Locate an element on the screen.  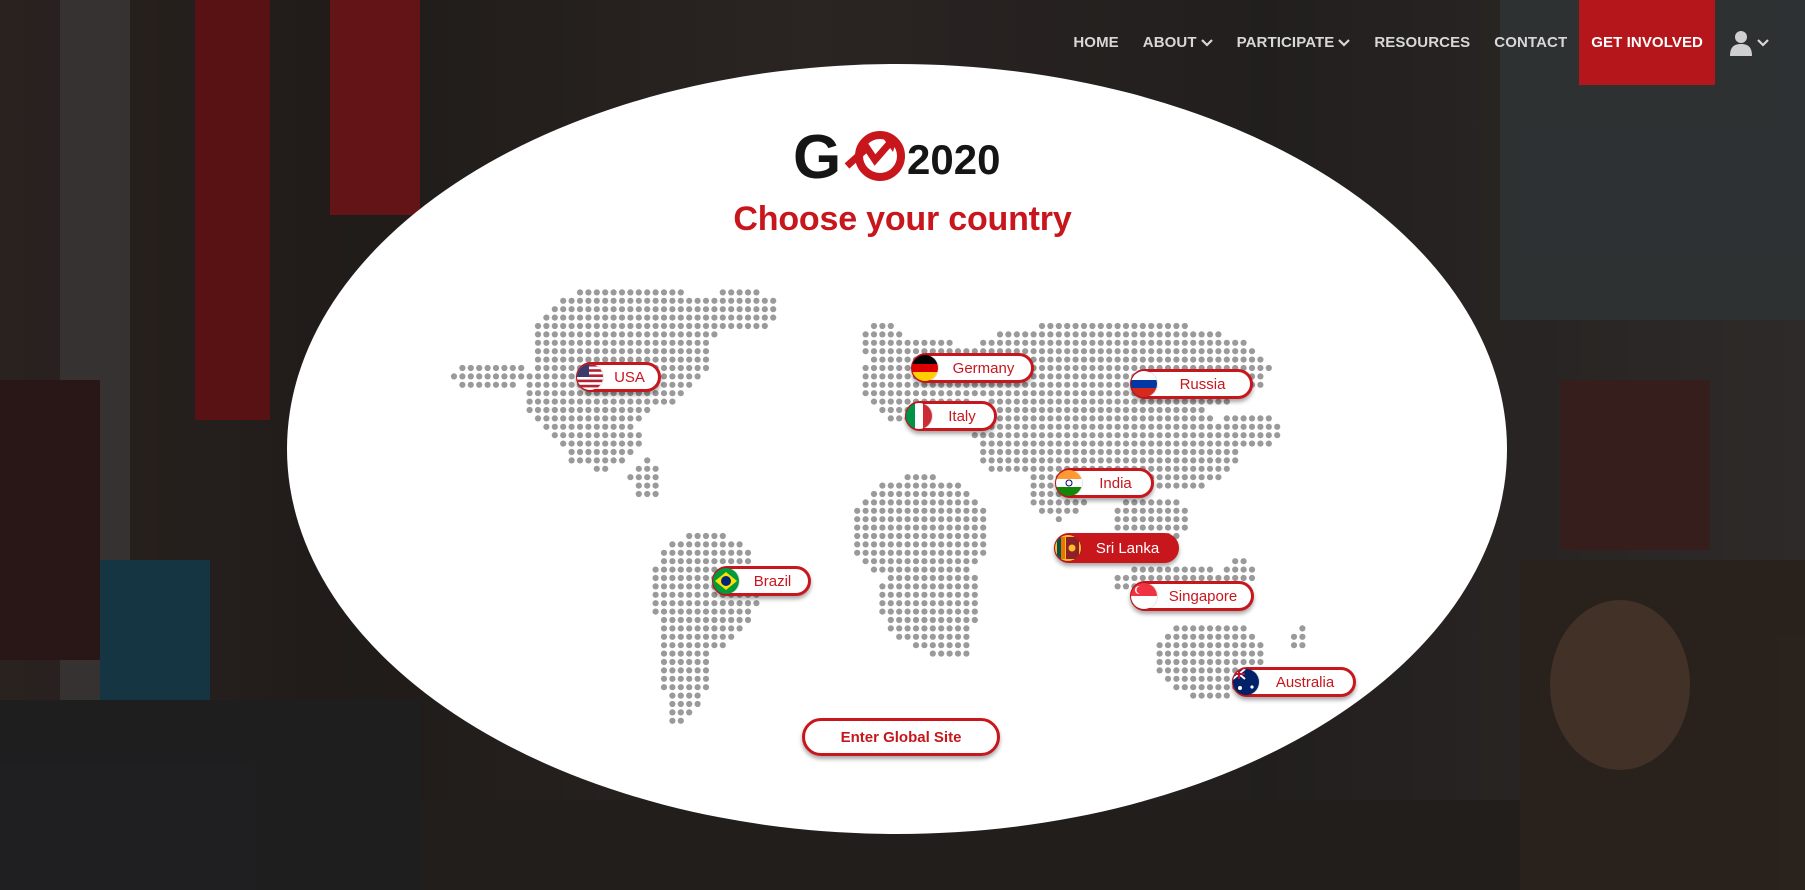
page-title: Choose your country is located at coordinates (902, 219).